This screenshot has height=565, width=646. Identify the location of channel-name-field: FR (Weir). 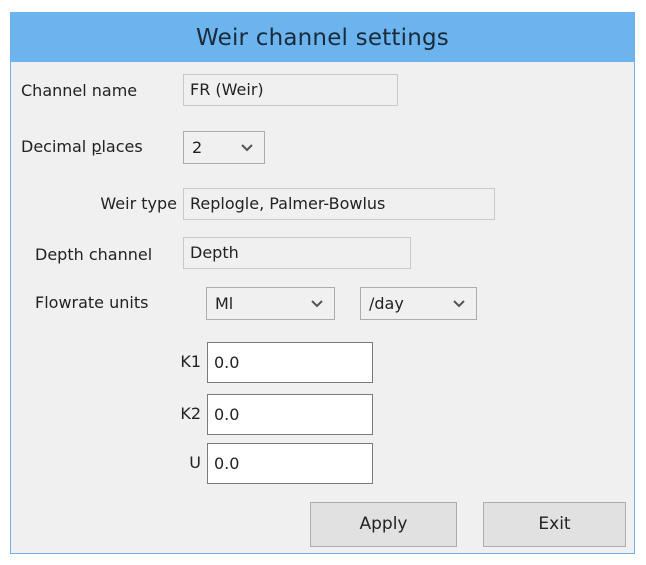
(290, 90).